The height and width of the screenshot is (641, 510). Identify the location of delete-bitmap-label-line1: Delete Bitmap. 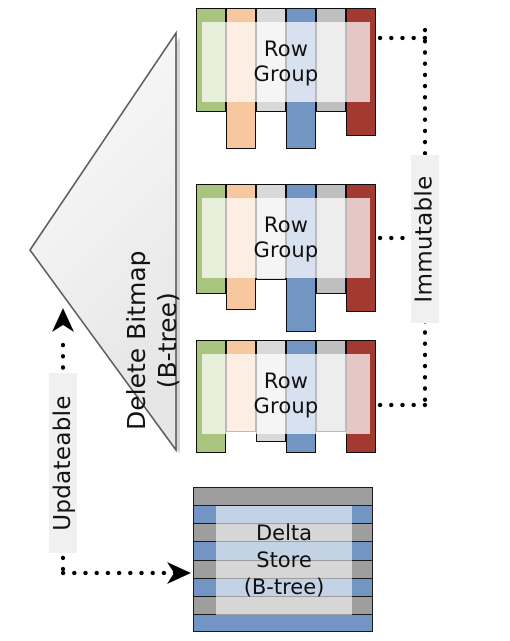
(136, 340).